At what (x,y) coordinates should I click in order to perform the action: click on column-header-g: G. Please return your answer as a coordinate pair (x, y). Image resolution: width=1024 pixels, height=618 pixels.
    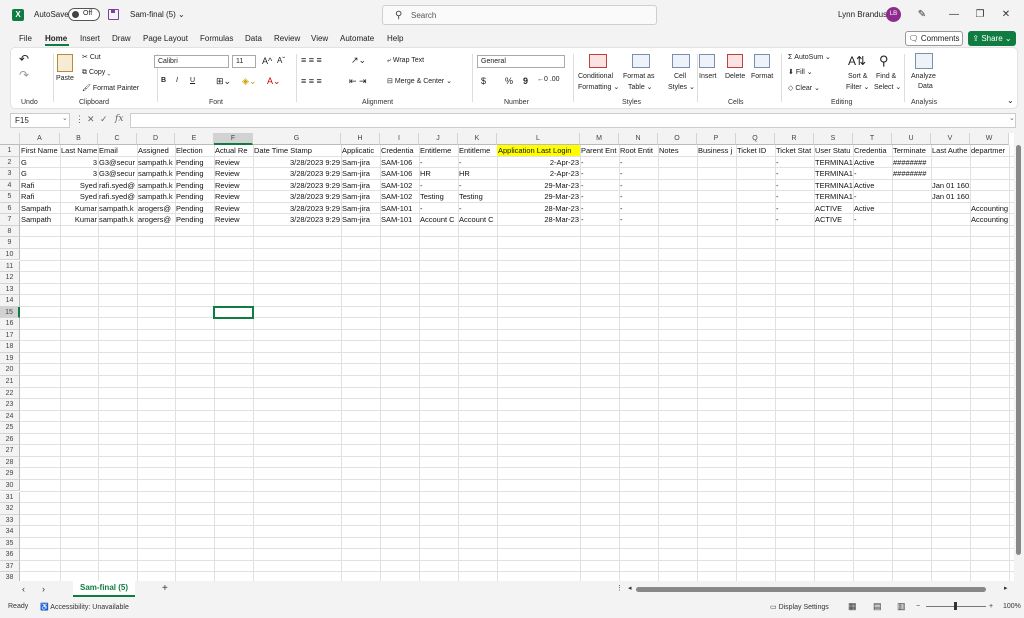
    Looking at the image, I should click on (297, 139).